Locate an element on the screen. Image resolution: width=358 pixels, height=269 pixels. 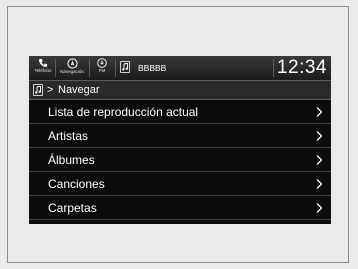
phone-button: Teléfono is located at coordinates (43, 68).